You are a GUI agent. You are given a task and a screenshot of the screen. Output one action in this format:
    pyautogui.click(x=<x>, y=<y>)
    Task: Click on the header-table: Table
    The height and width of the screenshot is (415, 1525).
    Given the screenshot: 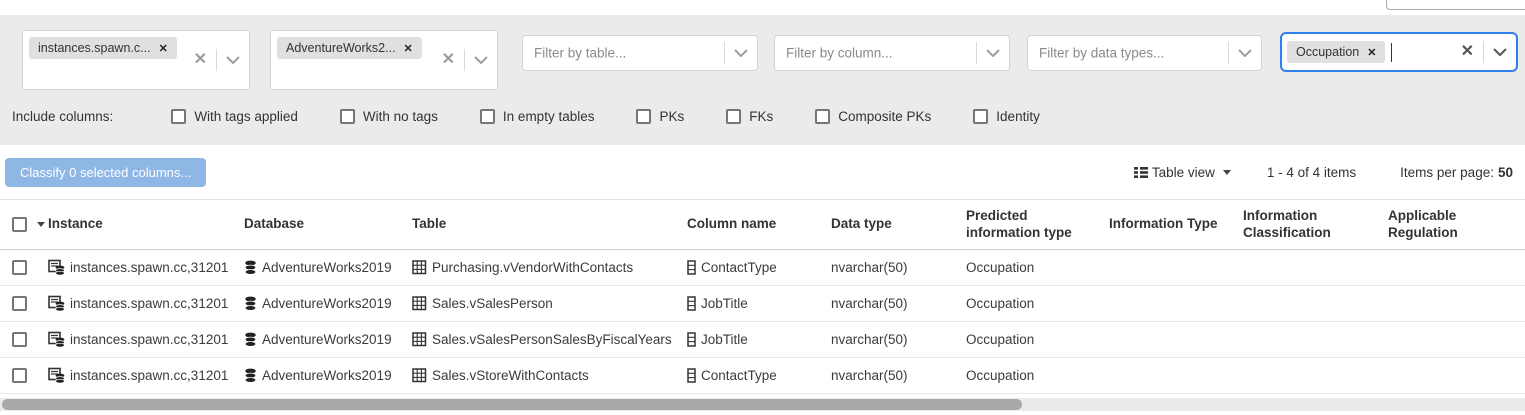 What is the action you would take?
    pyautogui.click(x=549, y=224)
    